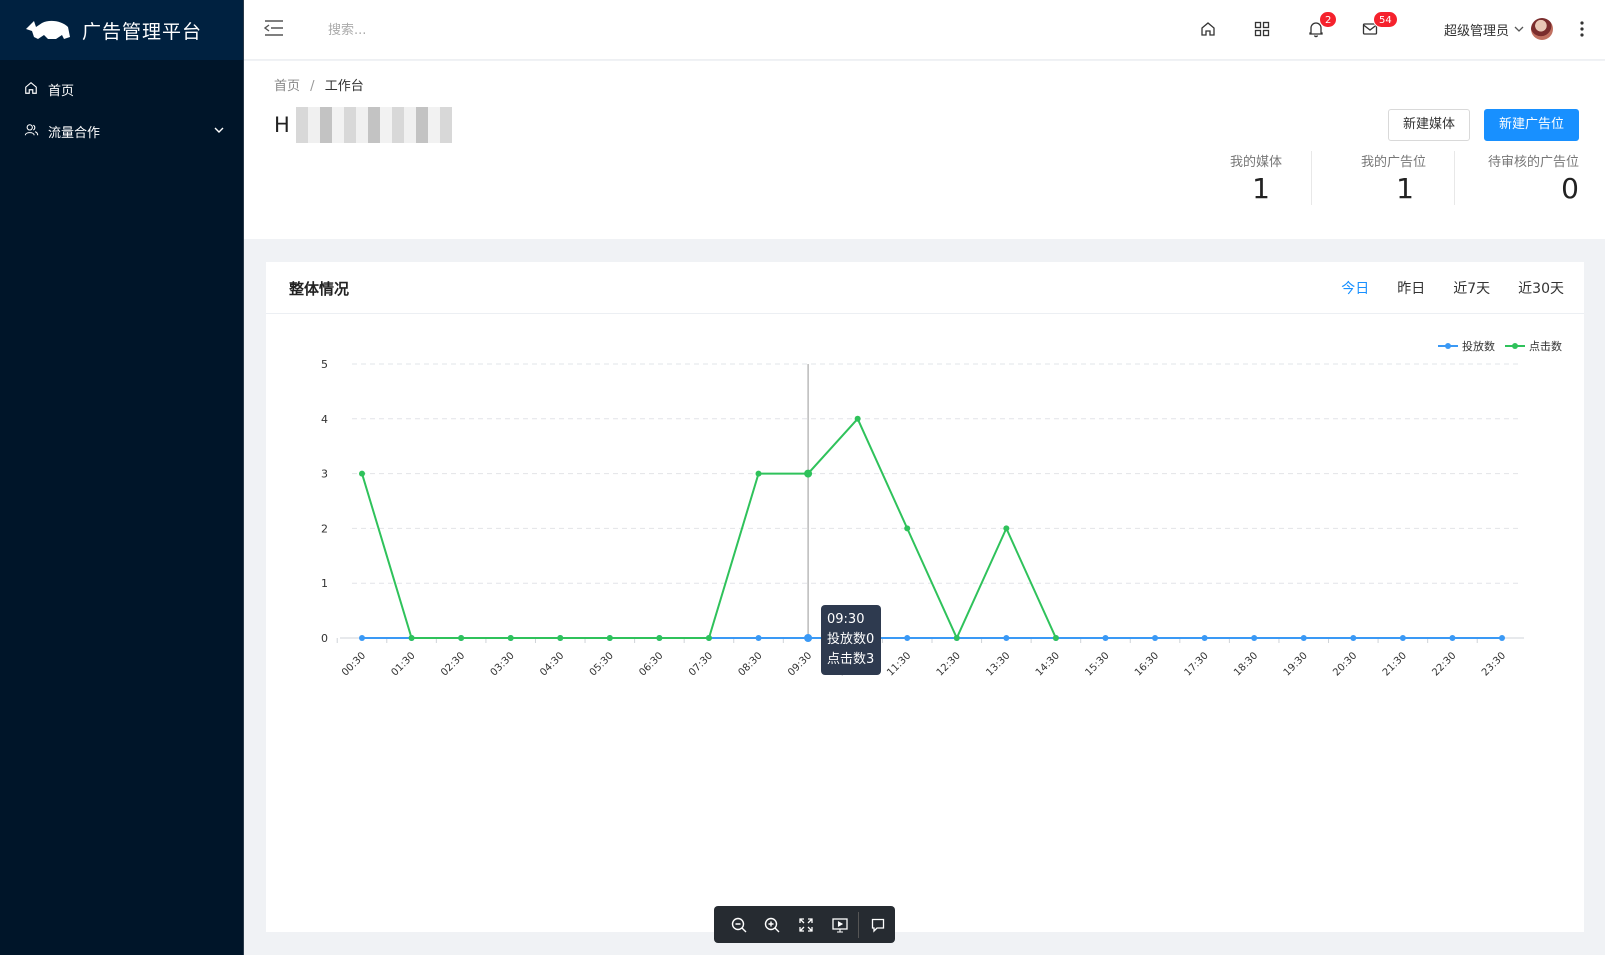 The height and width of the screenshot is (955, 1605). I want to click on x-tick-label: 01:30, so click(404, 664).